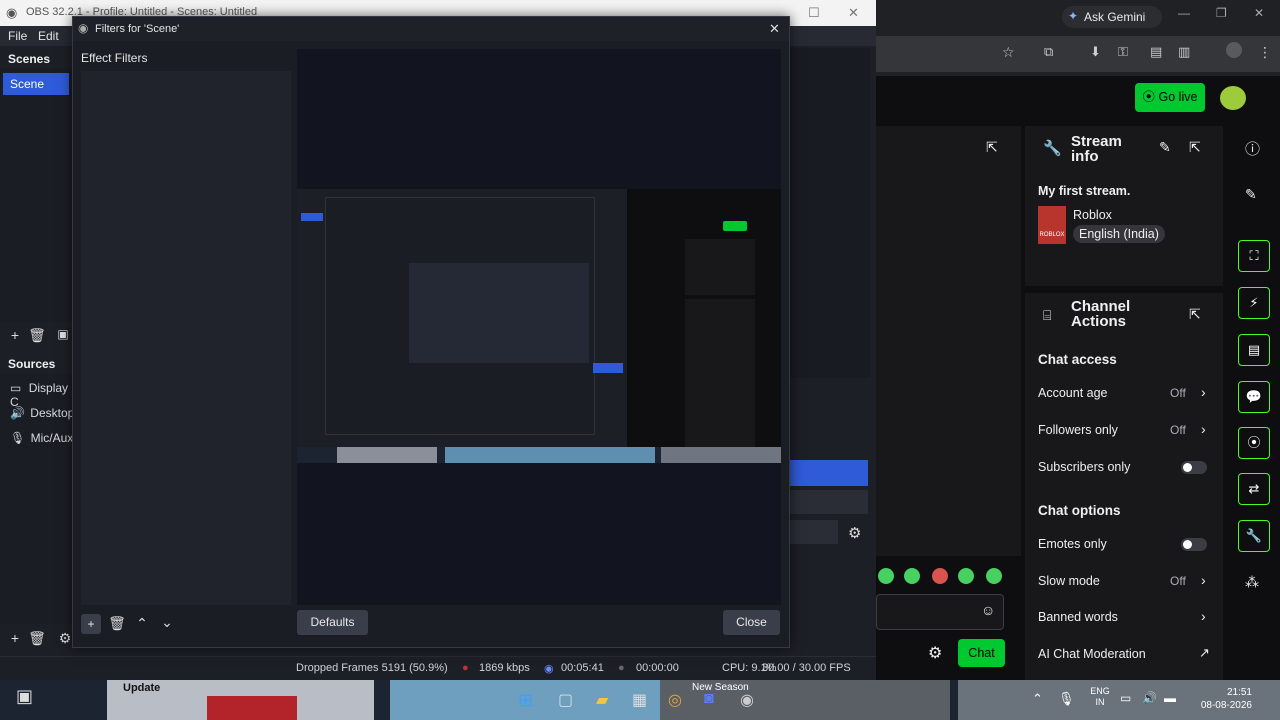 The height and width of the screenshot is (720, 1280). Describe the element at coordinates (1124, 430) in the screenshot. I see `followers-only-row: Followers only Off ›` at that location.